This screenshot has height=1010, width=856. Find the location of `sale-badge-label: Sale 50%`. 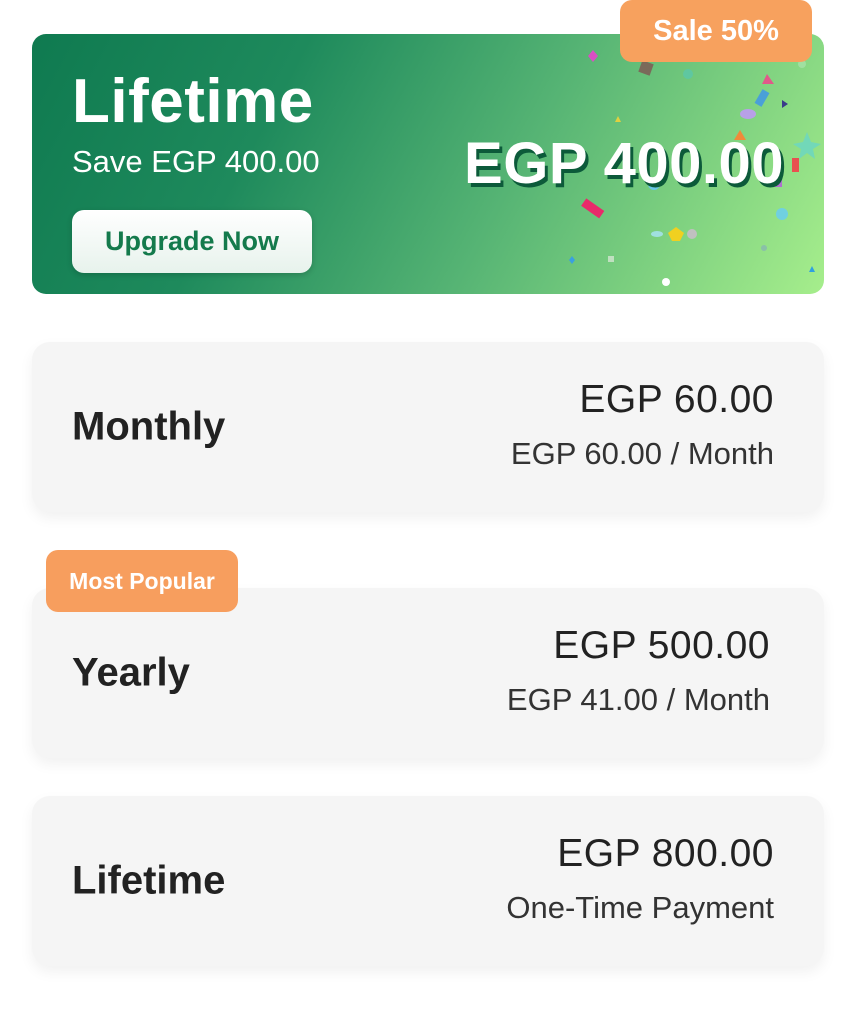

sale-badge-label: Sale 50% is located at coordinates (716, 30).